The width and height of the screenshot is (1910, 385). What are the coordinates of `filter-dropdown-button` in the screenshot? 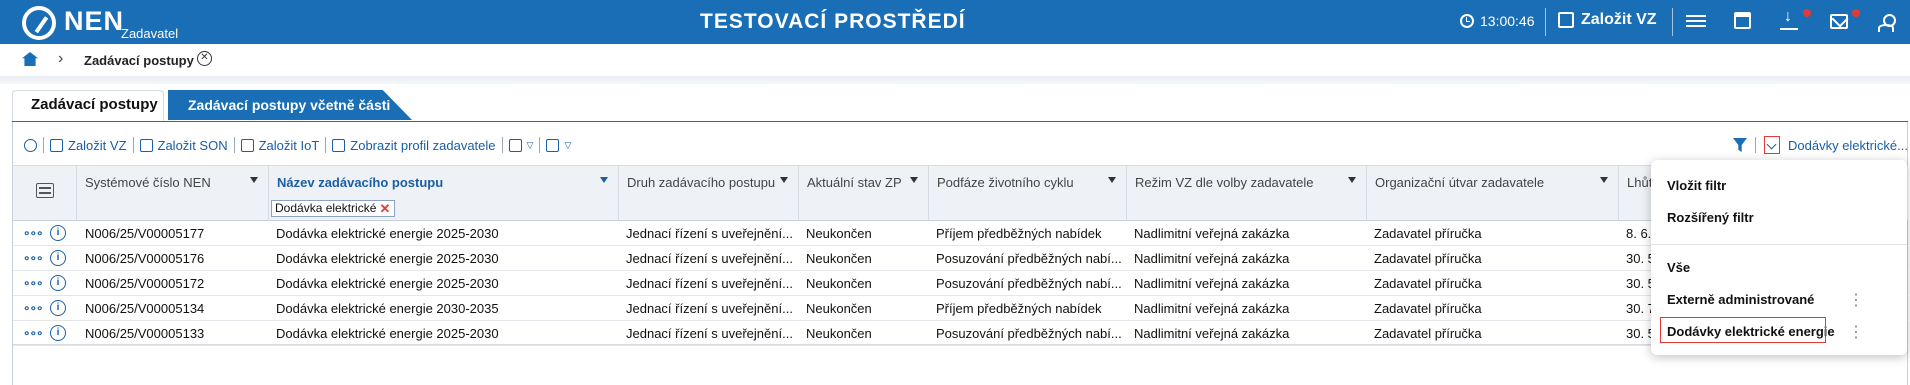 It's located at (1772, 145).